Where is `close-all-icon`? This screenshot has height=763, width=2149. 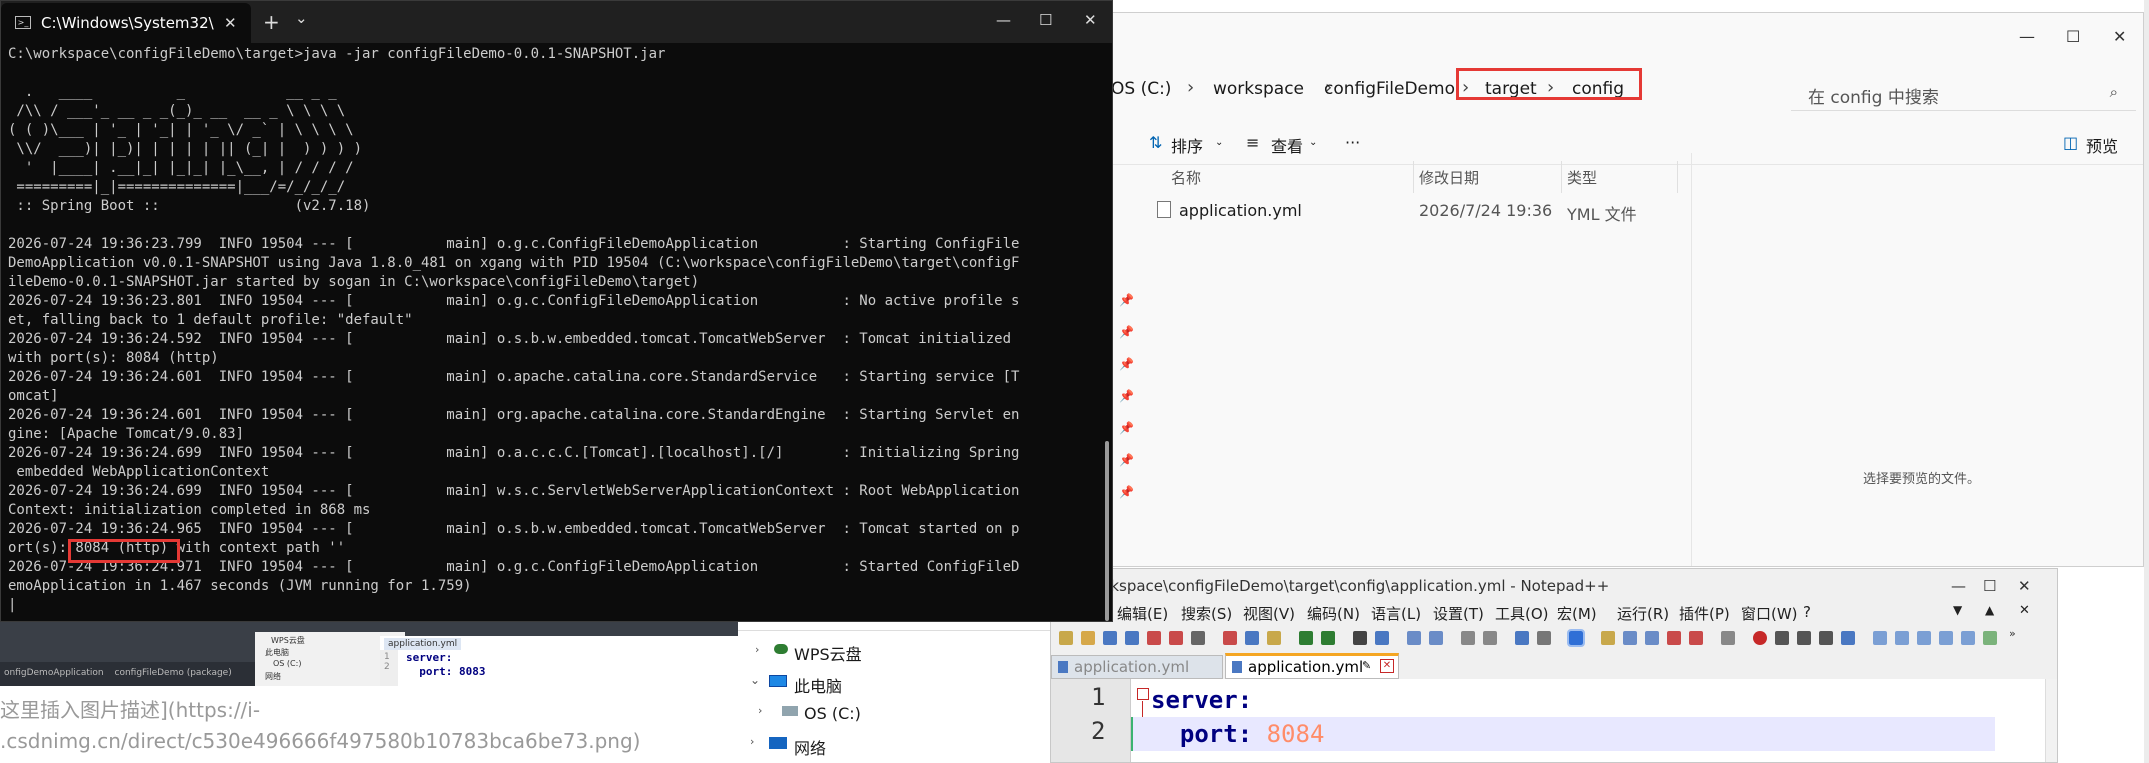 close-all-icon is located at coordinates (1176, 638).